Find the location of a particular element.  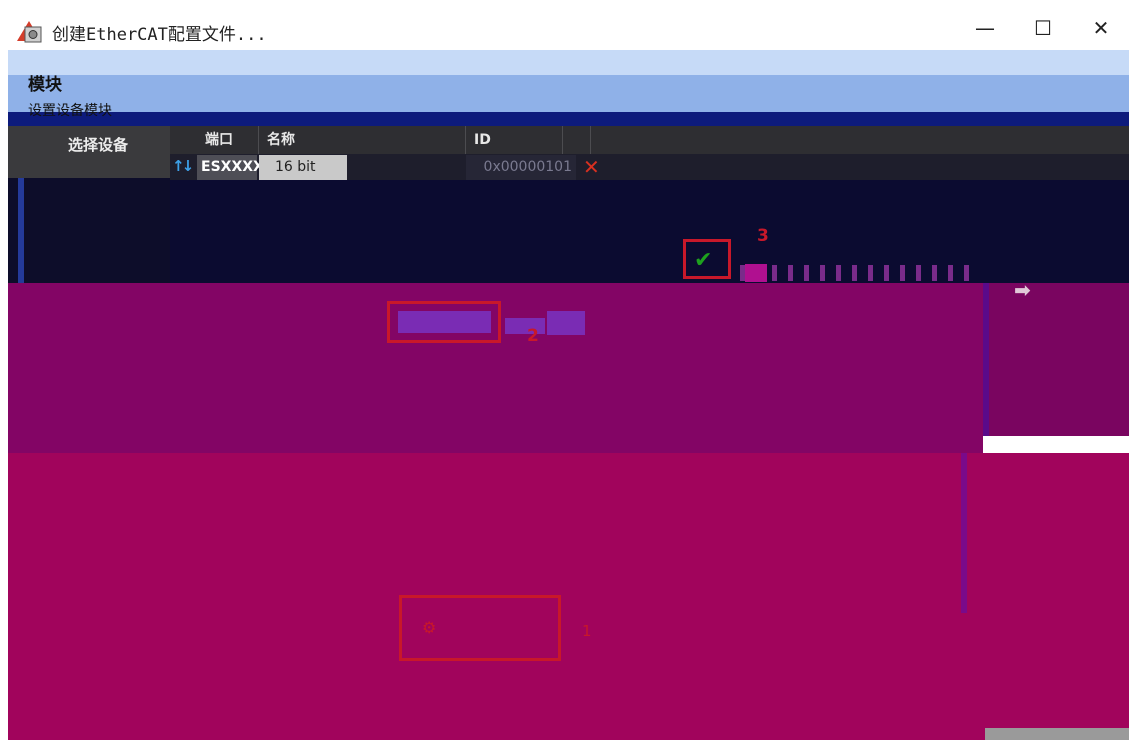

header-band-bottom is located at coordinates (568, 119).